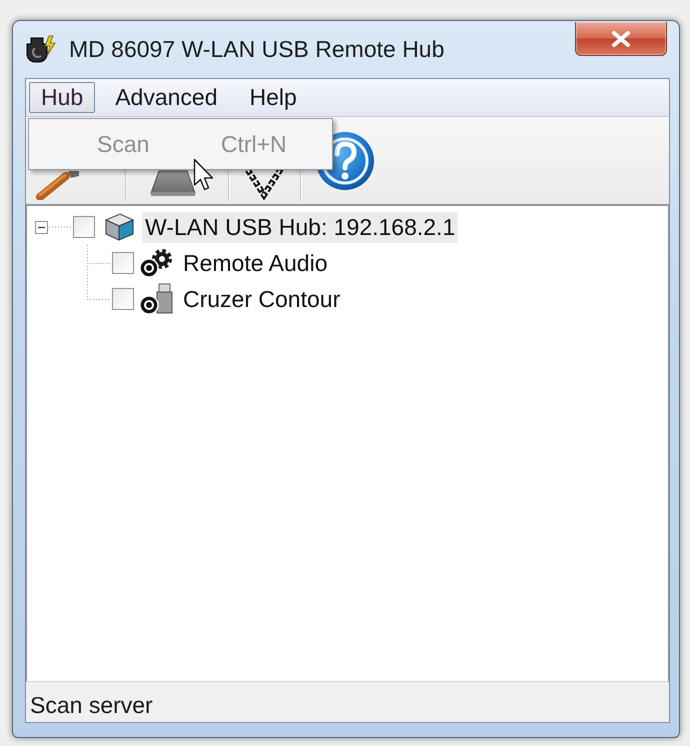  Describe the element at coordinates (157, 299) in the screenshot. I see `usb-drive-icon` at that location.